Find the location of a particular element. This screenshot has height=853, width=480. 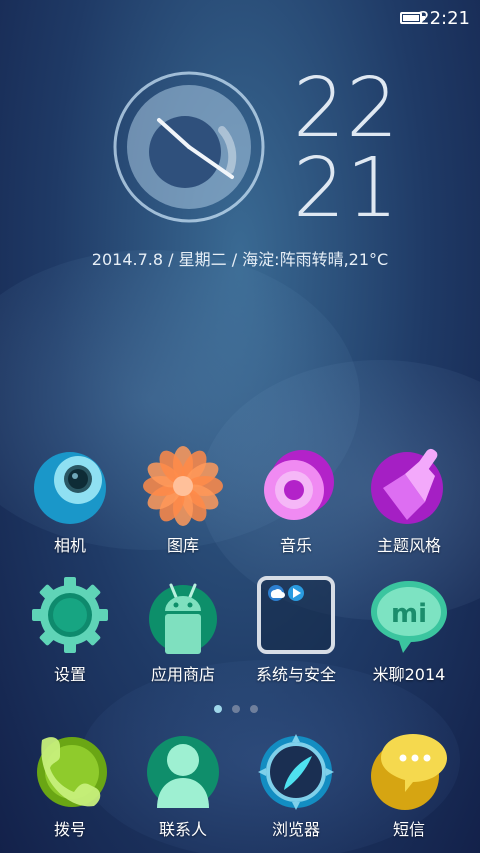

browser-compass-icon is located at coordinates (296, 770).